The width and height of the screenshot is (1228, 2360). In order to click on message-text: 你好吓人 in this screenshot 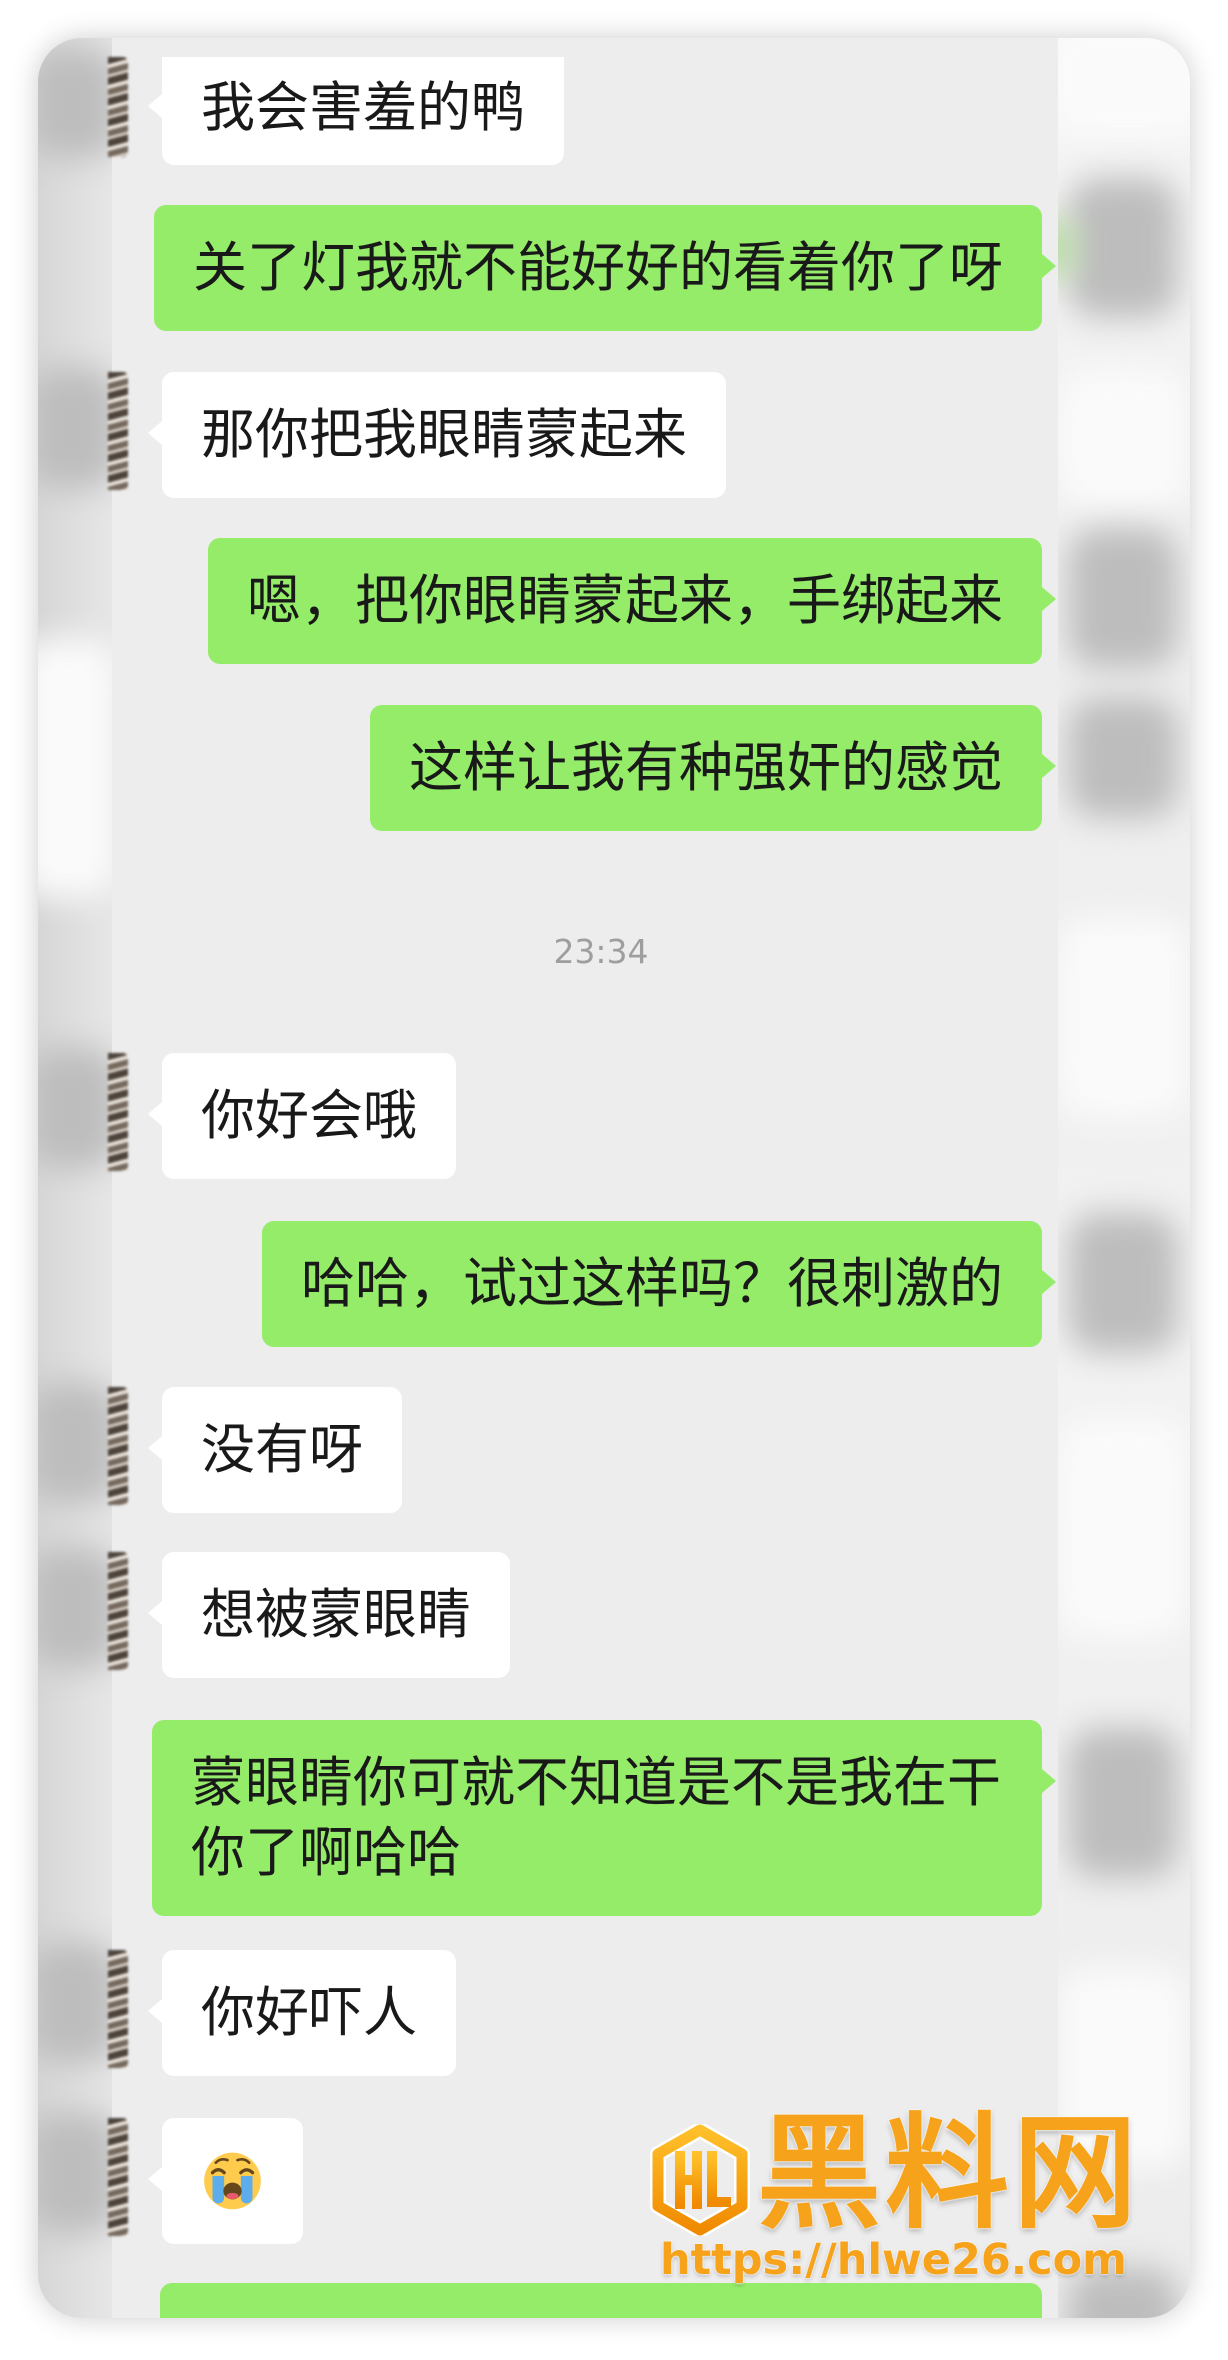, I will do `click(309, 2012)`.